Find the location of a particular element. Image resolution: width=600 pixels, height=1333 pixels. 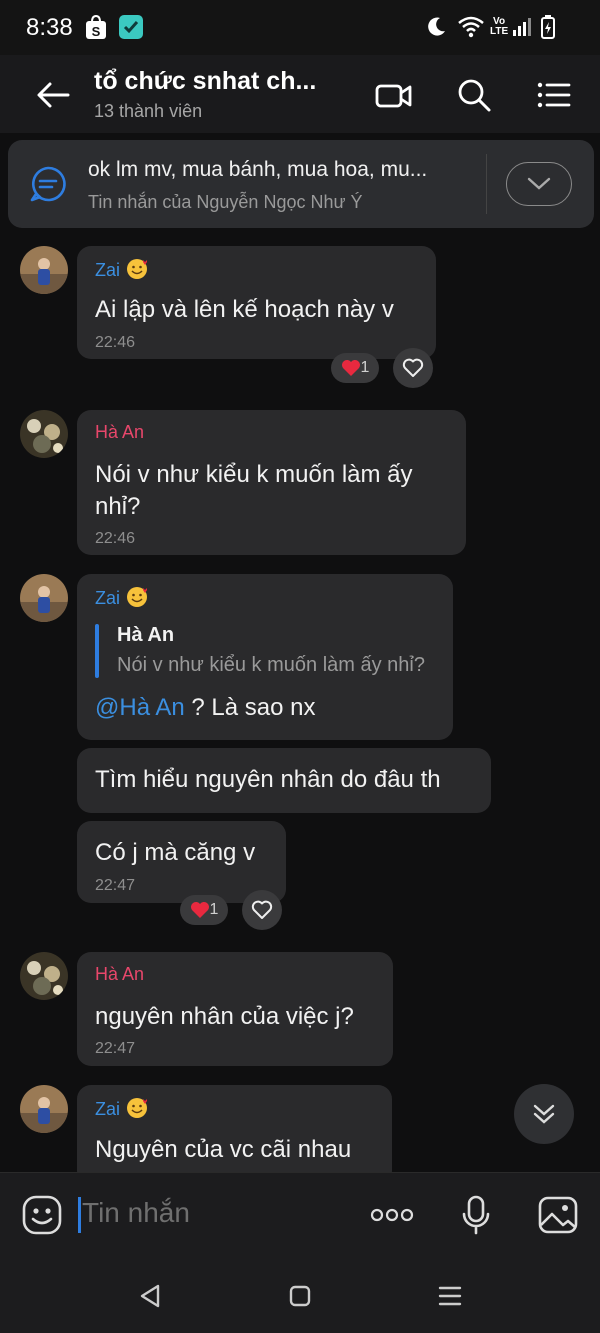

sticker-emoji-icon is located at coordinates (42, 1215).